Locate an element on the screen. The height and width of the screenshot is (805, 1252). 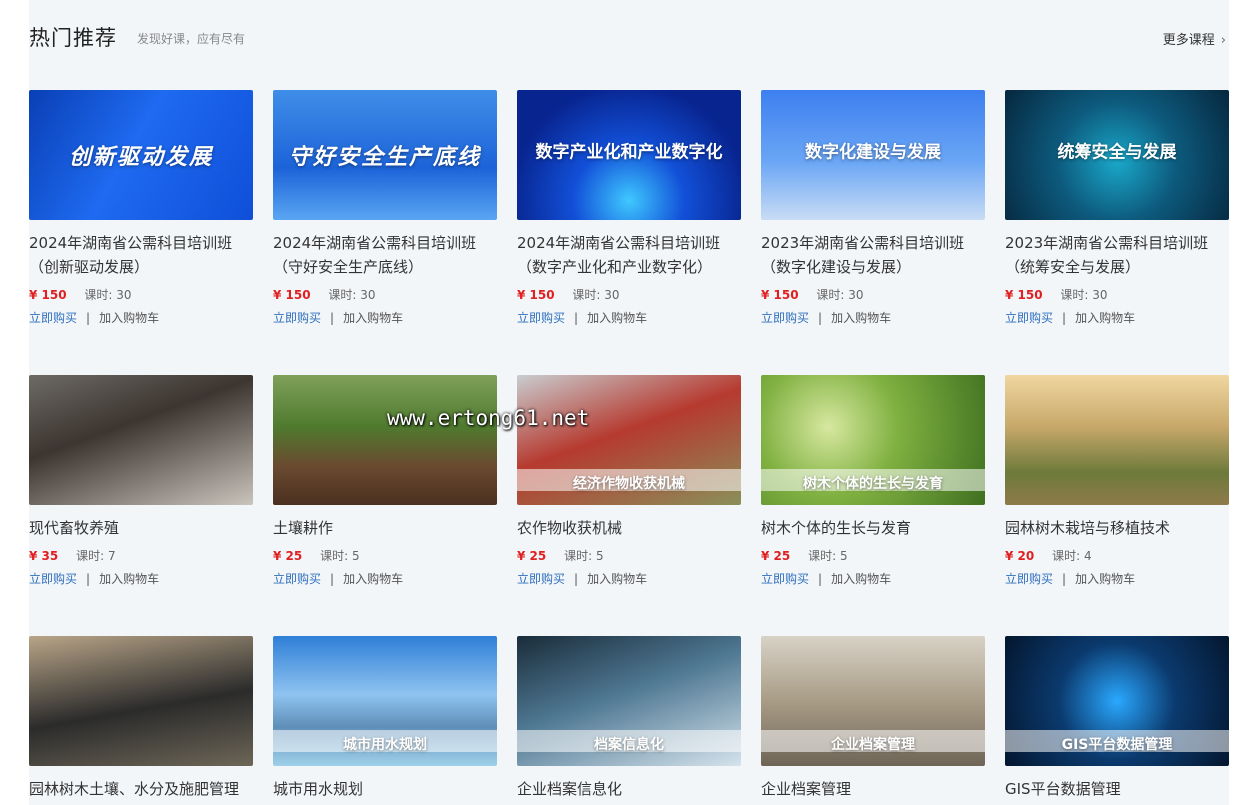
thumbnail-caption: 数字化建设与发展 is located at coordinates (873, 152).